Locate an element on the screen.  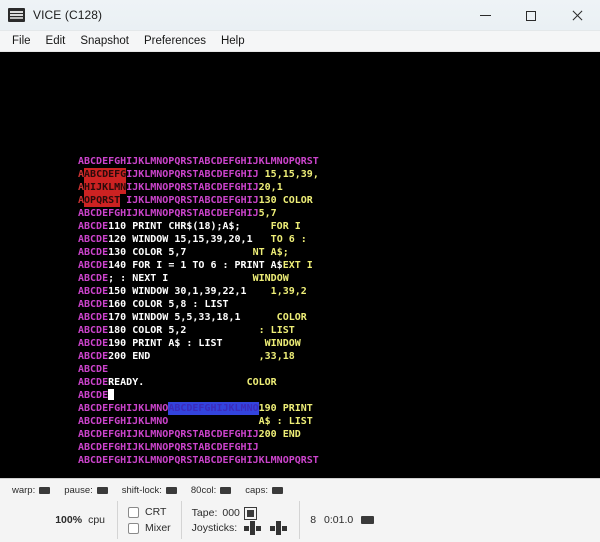
screen-text-segment: IJKLMNOPQRSTABCDEFGHIJ is located at coordinates (192, 174).